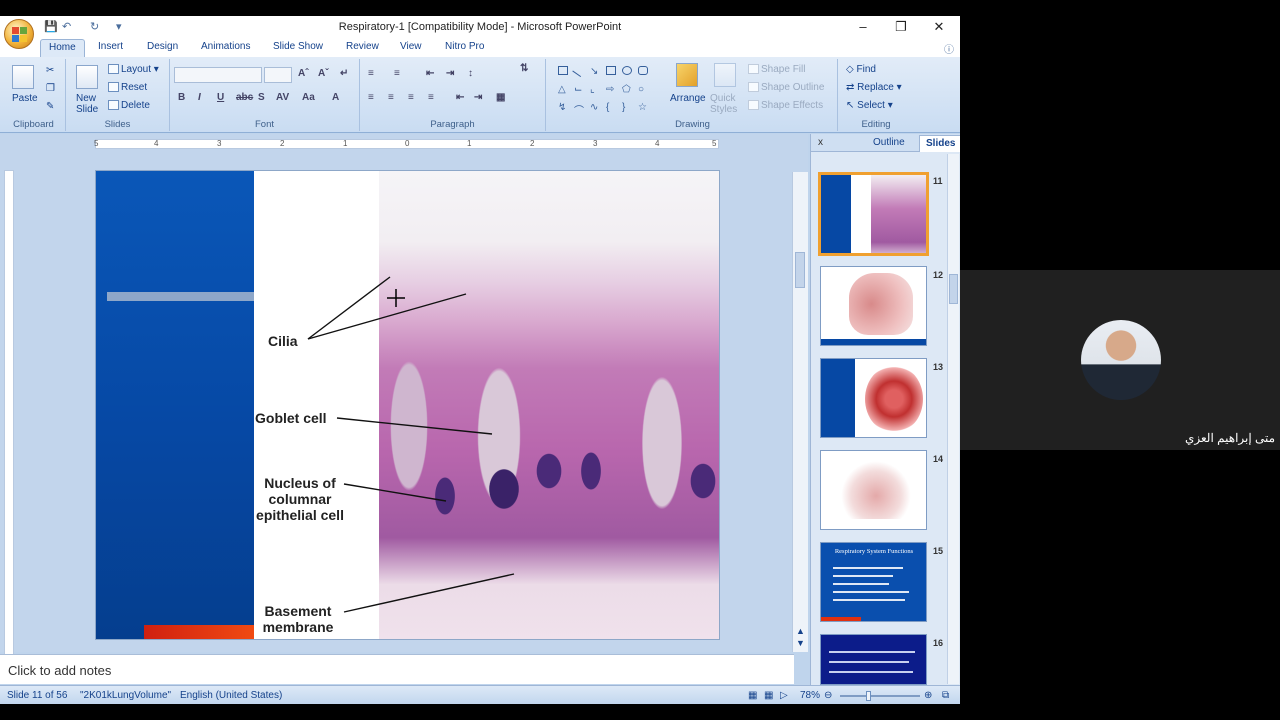 The image size is (1280, 720). What do you see at coordinates (949, 48) in the screenshot?
I see `help-icon: ⓘ` at bounding box center [949, 48].